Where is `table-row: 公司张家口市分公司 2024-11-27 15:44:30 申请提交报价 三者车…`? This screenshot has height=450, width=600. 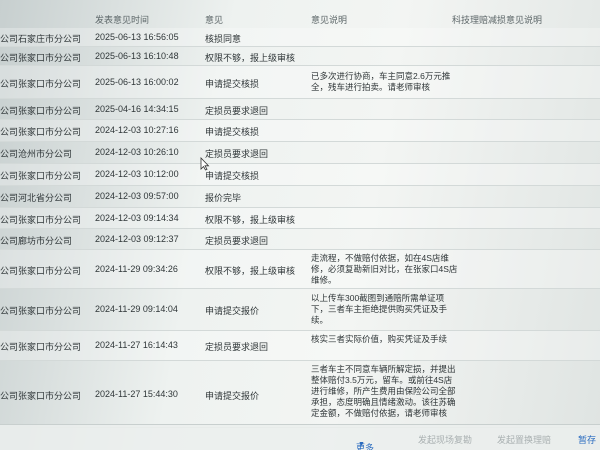 table-row: 公司张家口市分公司 2024-11-27 15:44:30 申请提交报价 三者车… is located at coordinates (300, 394).